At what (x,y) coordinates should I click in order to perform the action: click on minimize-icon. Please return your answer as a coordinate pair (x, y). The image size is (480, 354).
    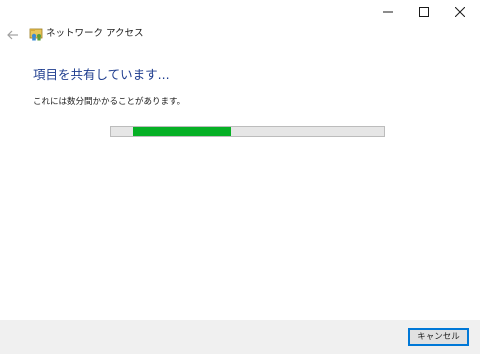
    Looking at the image, I should click on (388, 12).